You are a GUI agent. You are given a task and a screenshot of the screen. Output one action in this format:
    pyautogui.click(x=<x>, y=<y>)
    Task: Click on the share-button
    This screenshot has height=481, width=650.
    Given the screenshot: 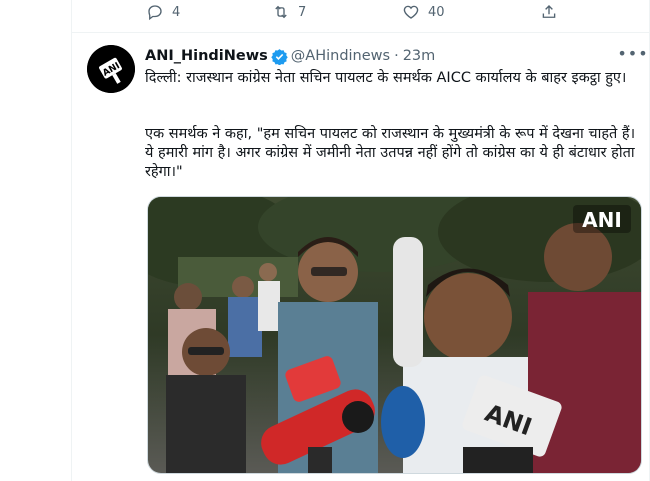 What is the action you would take?
    pyautogui.click(x=549, y=12)
    